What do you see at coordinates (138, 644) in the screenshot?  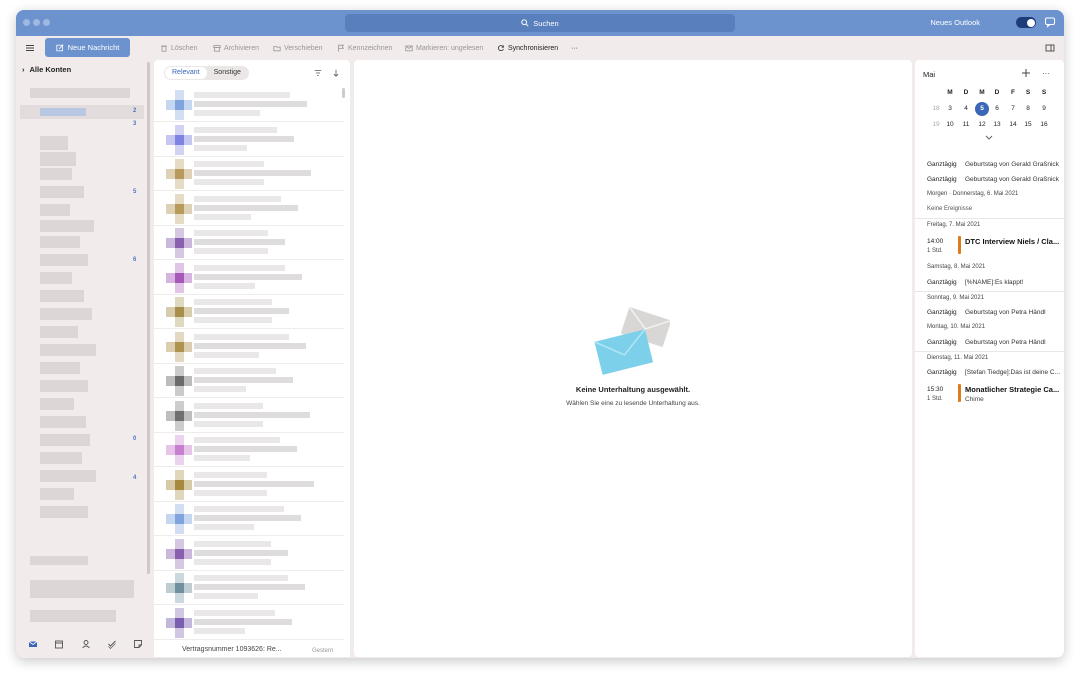 I see `notes-icon` at bounding box center [138, 644].